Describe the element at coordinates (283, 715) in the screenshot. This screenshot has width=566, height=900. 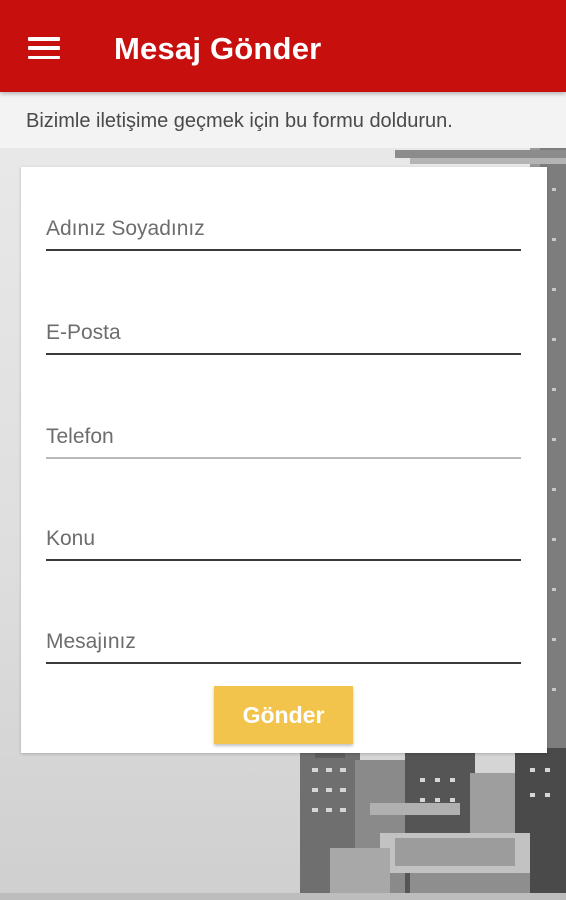
I see `send-button: Gönder` at that location.